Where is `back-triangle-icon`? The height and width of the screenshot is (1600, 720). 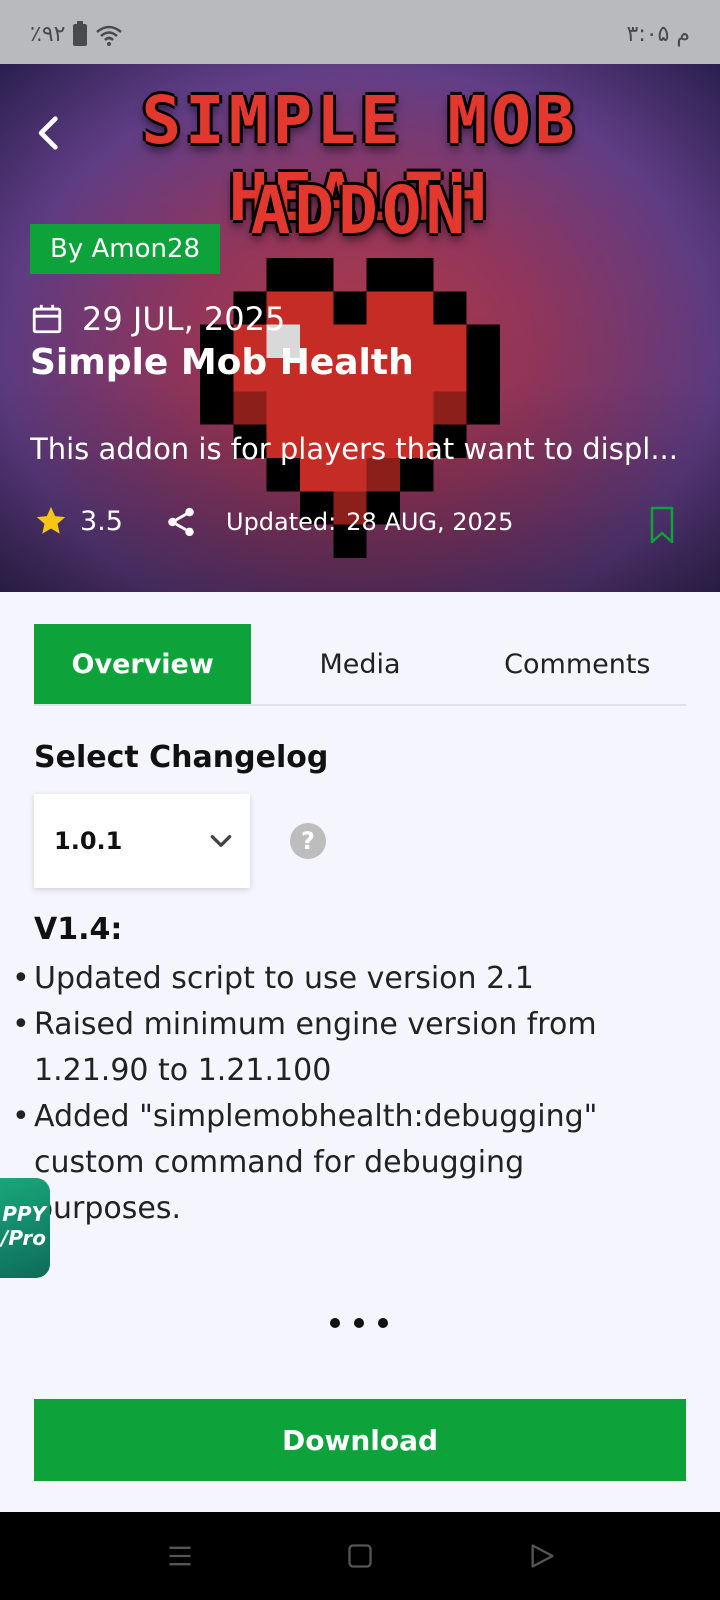
back-triangle-icon is located at coordinates (542, 1556).